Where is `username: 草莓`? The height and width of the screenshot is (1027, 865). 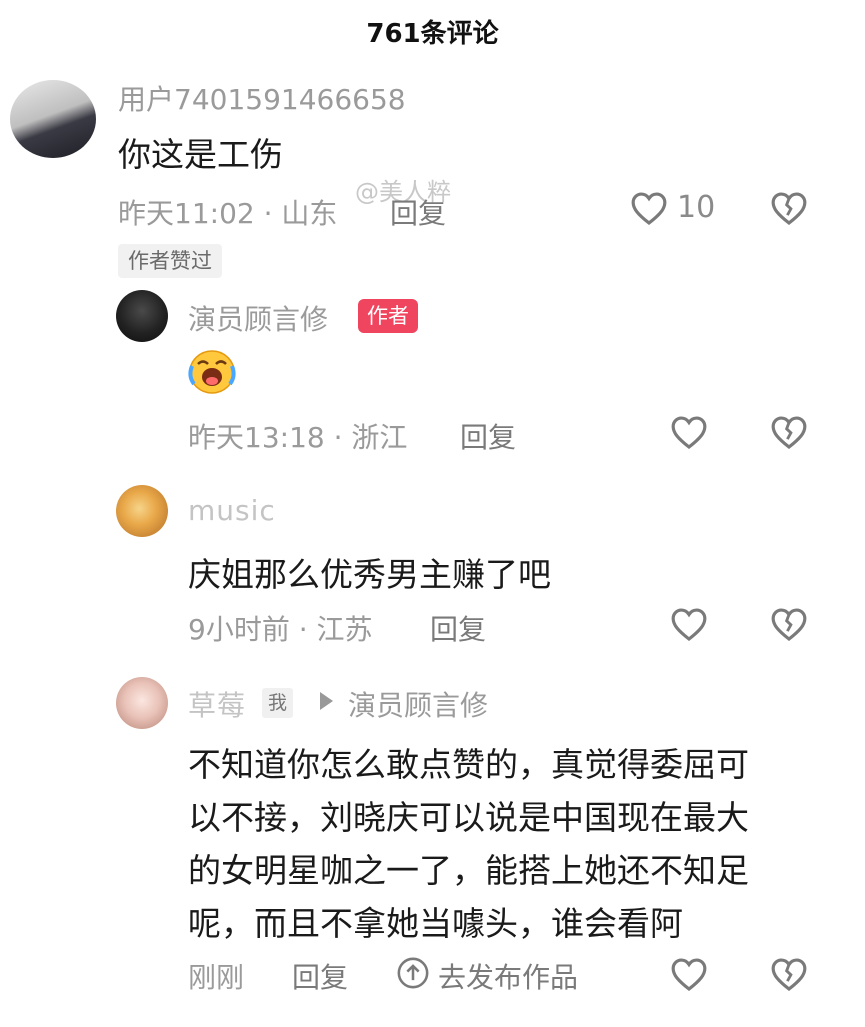
username: 草莓 is located at coordinates (217, 704).